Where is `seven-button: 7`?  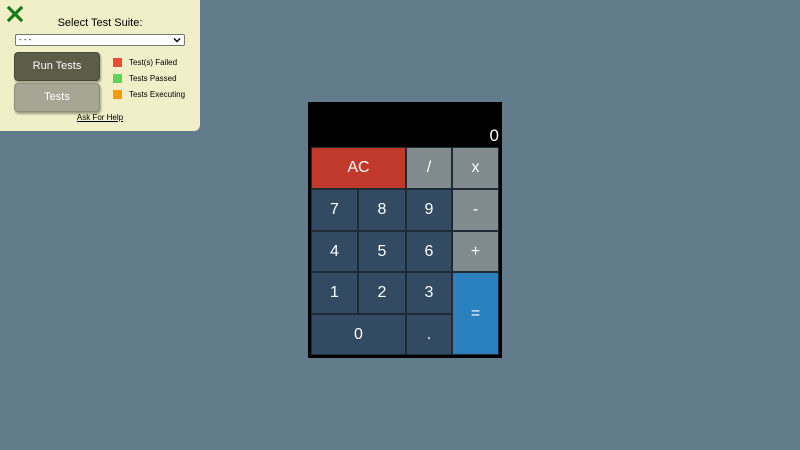
seven-button: 7 is located at coordinates (334, 210).